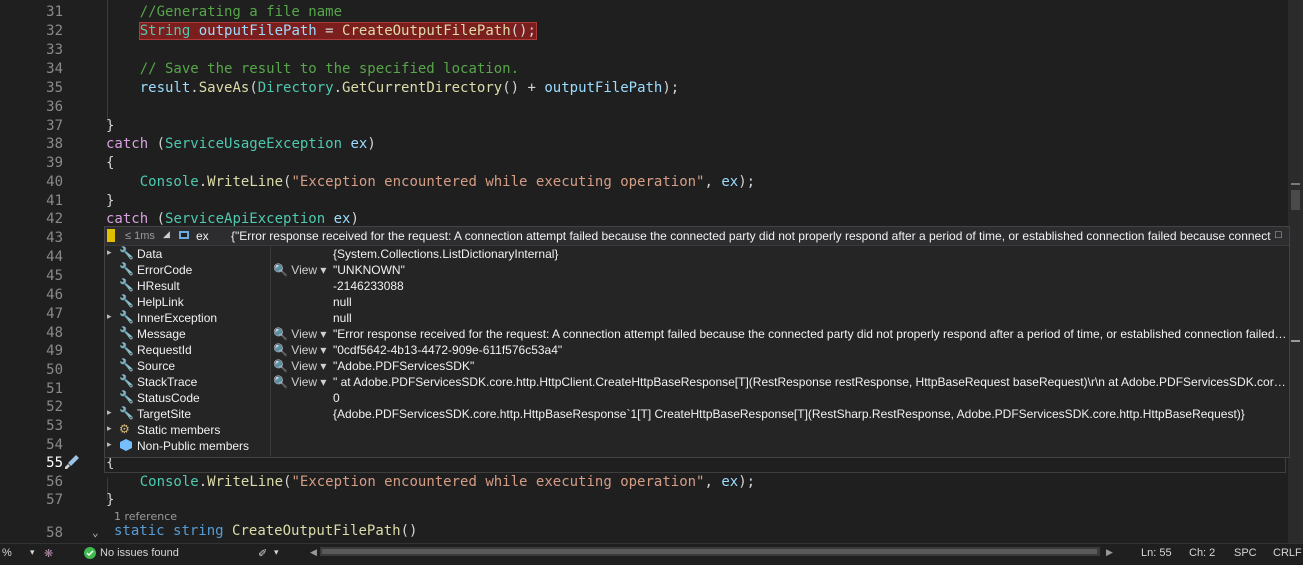  What do you see at coordinates (276, 552) in the screenshot?
I see `cleanup-dropdown-icon: ▾` at bounding box center [276, 552].